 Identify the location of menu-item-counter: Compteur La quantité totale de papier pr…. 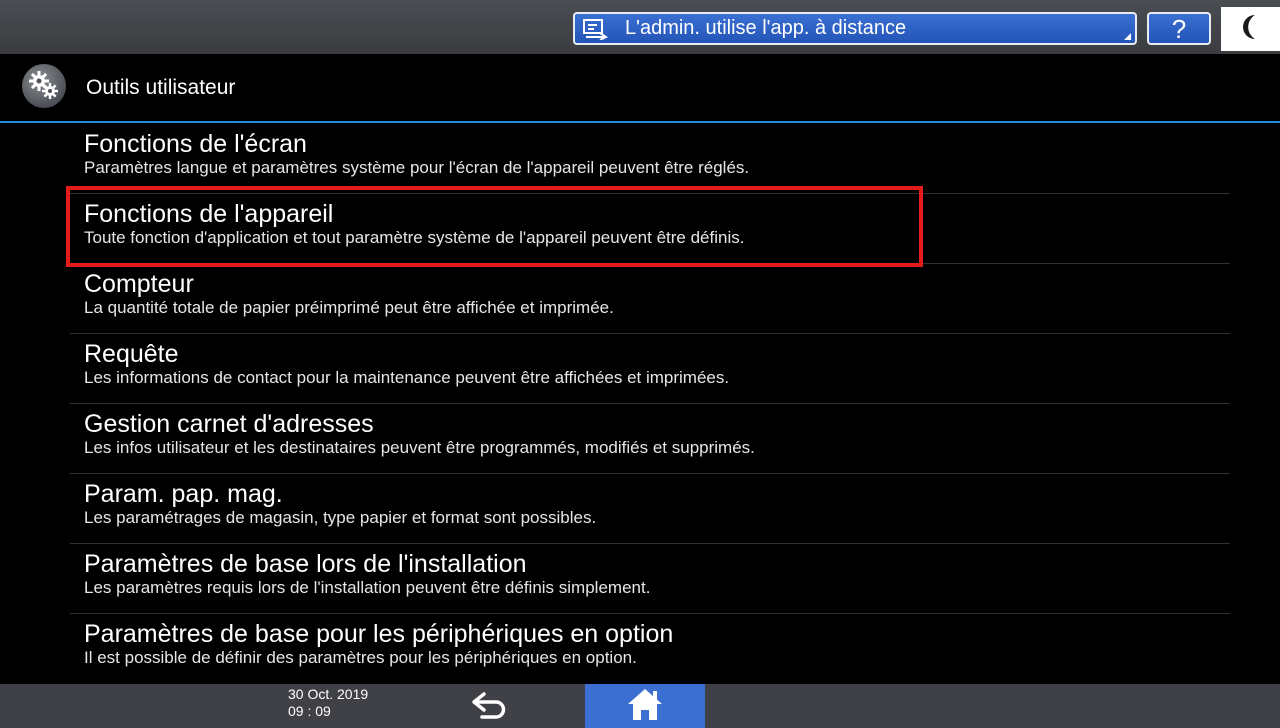
(675, 299).